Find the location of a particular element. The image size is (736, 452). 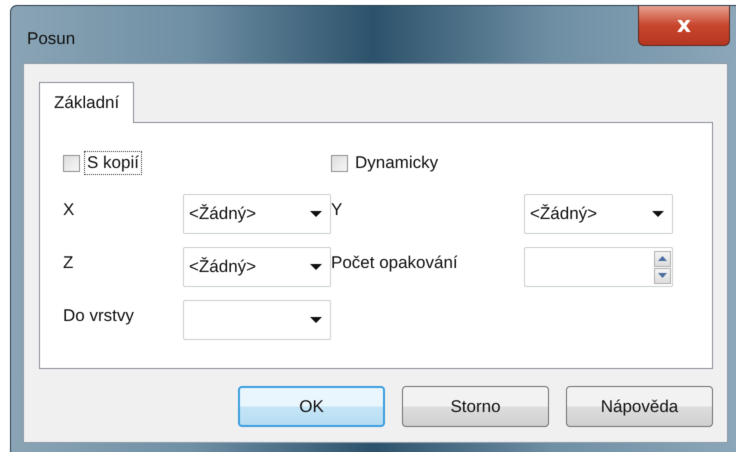

dialog-button: Storno is located at coordinates (475, 406).